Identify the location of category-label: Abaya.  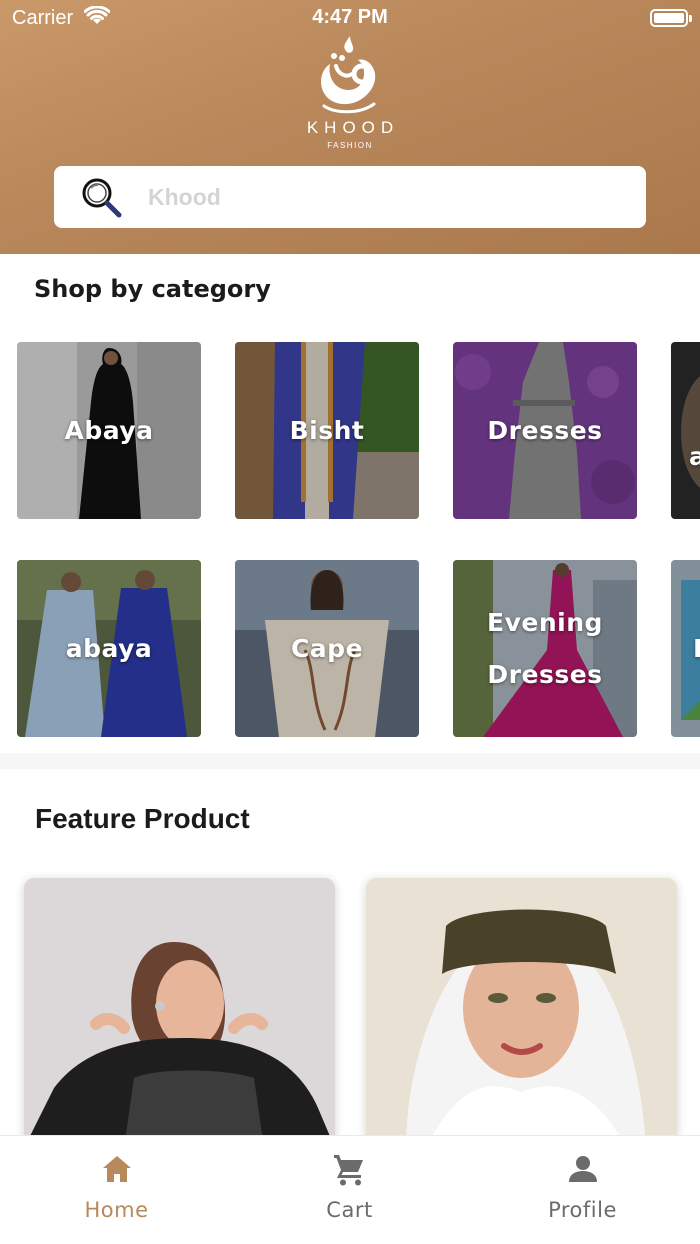
(109, 430).